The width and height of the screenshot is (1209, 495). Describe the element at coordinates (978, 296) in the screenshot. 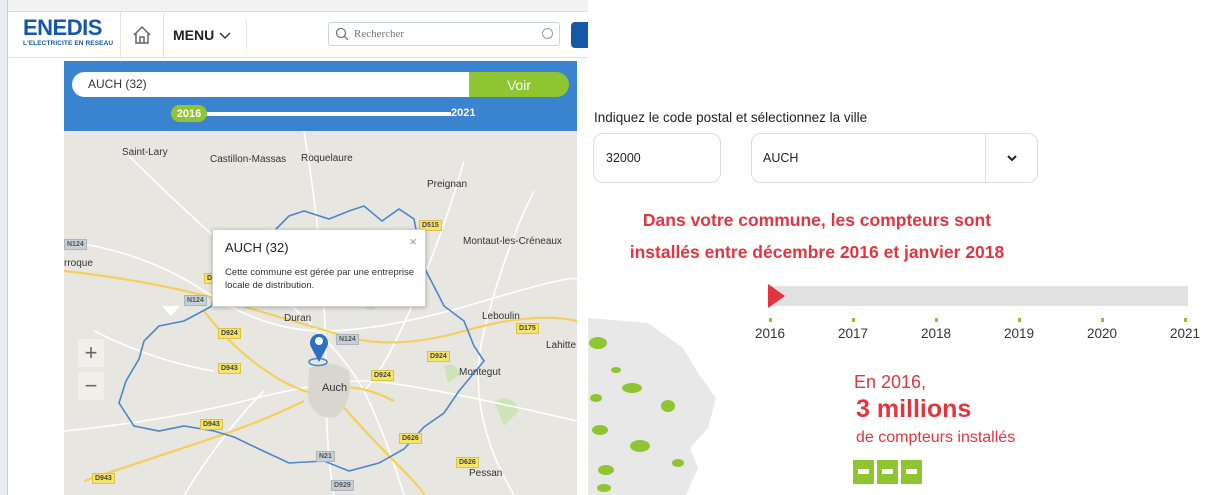

I see `timeline-bar` at that location.